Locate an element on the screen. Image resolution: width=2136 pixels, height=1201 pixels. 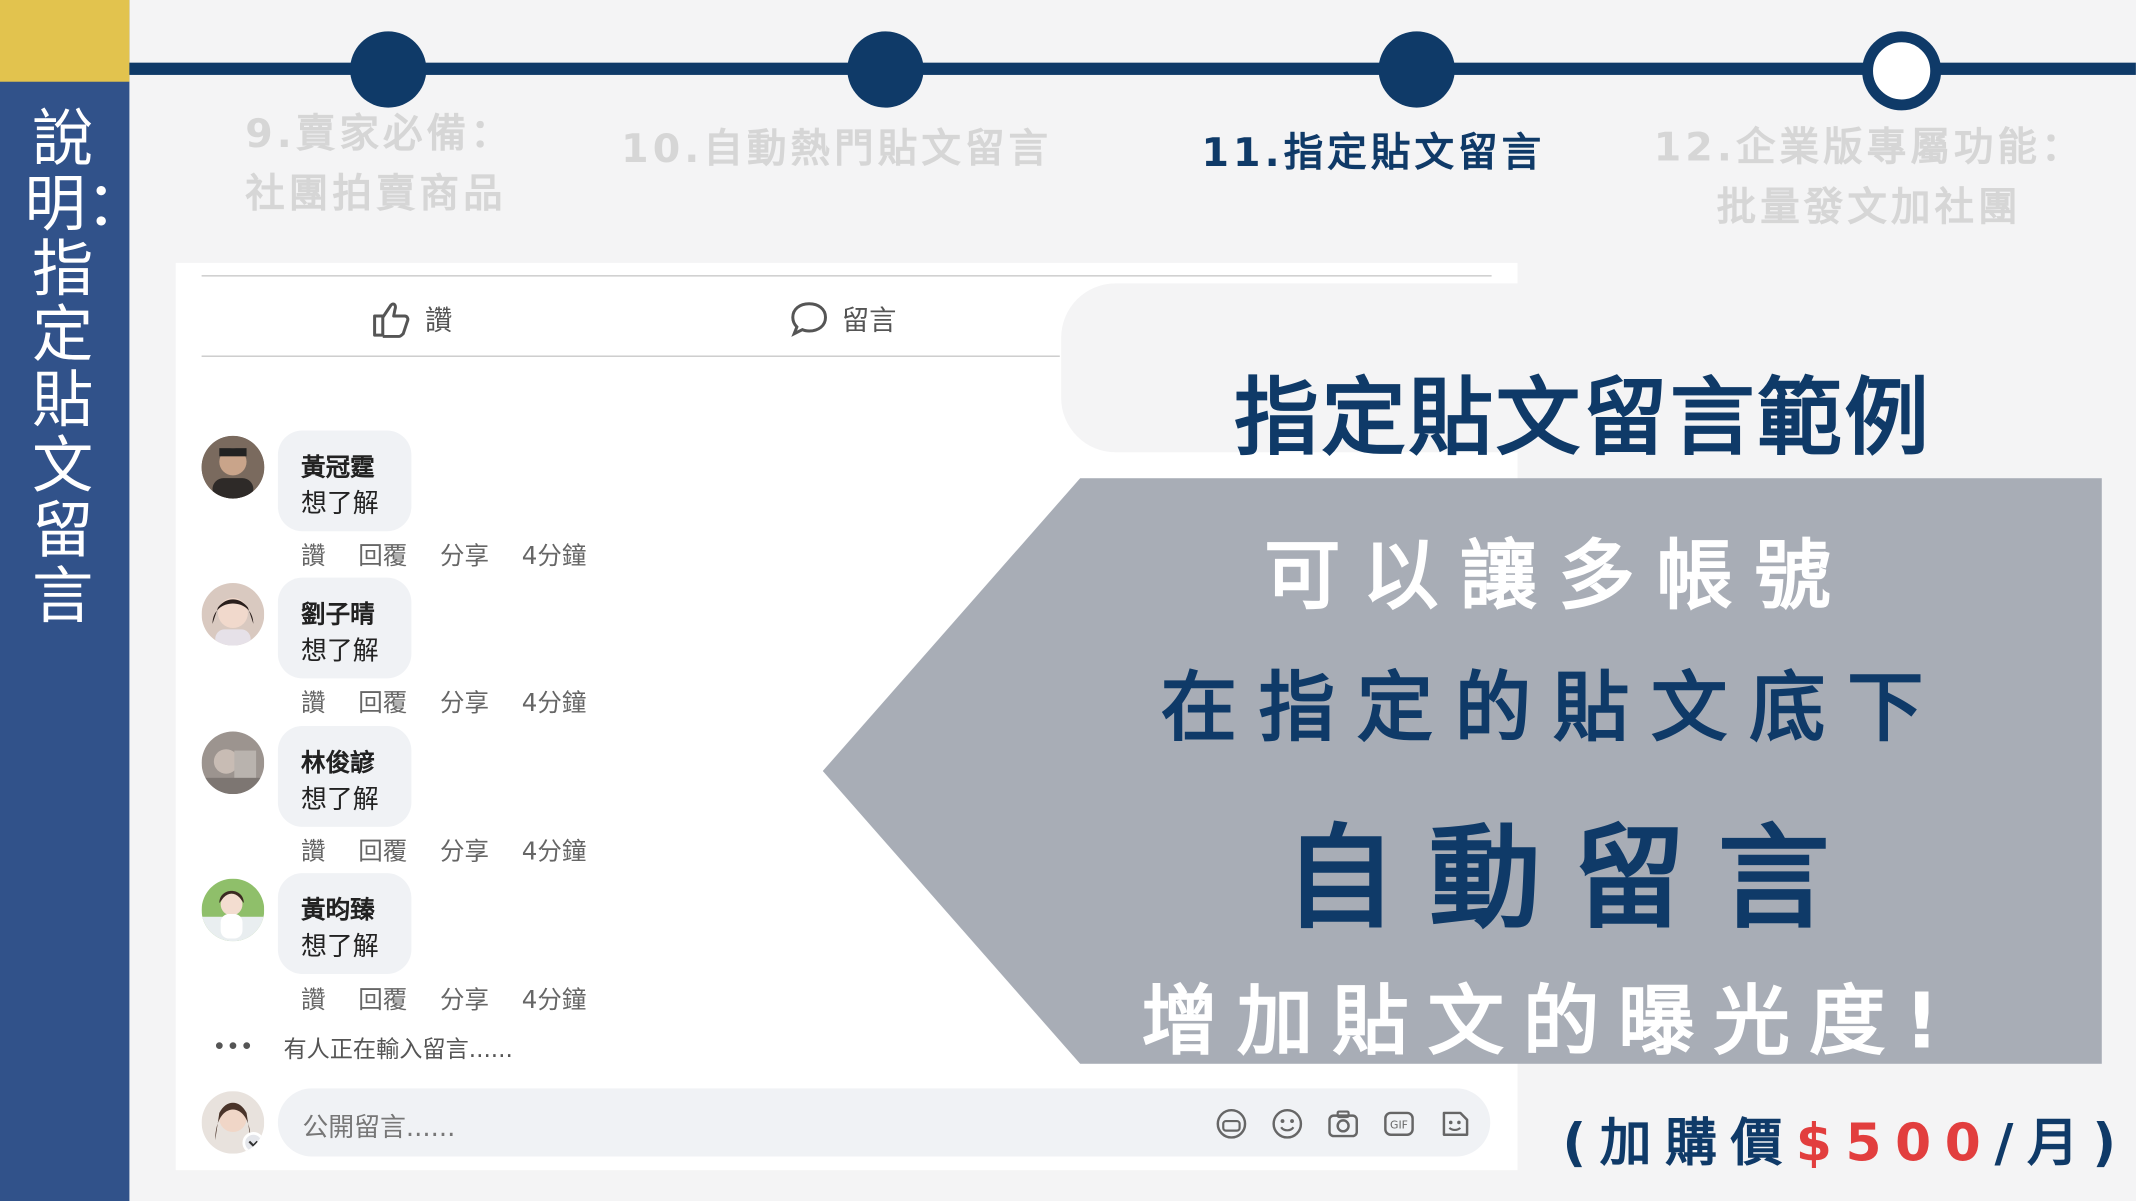
typing-dots: ••• is located at coordinates (233, 1047).